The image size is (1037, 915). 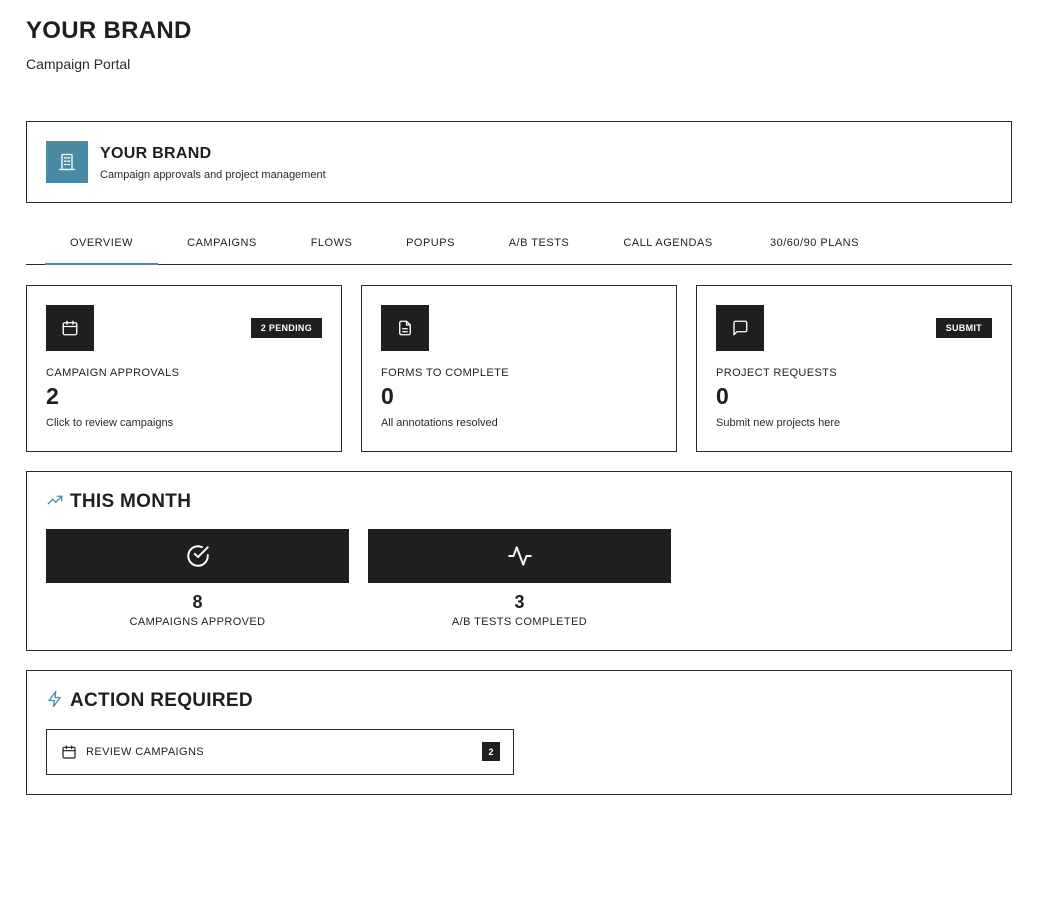 I want to click on this-month-heading: THIS MONTH, so click(x=118, y=502).